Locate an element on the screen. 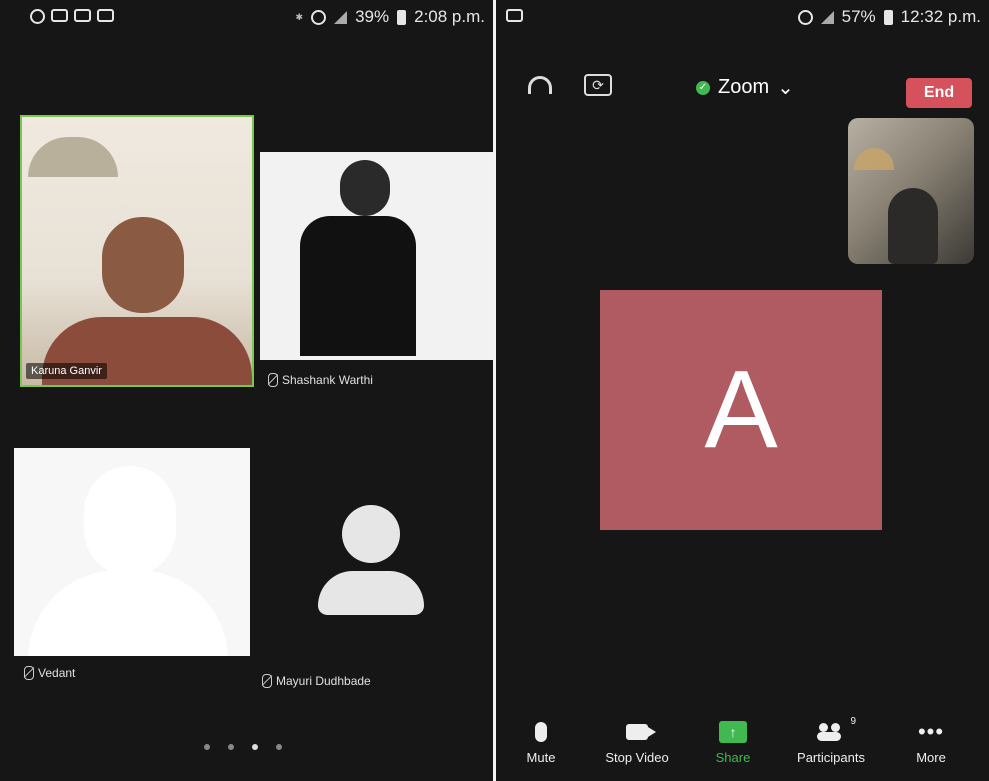 This screenshot has height=781, width=989. participants-button: 9 Participants is located at coordinates (831, 740).